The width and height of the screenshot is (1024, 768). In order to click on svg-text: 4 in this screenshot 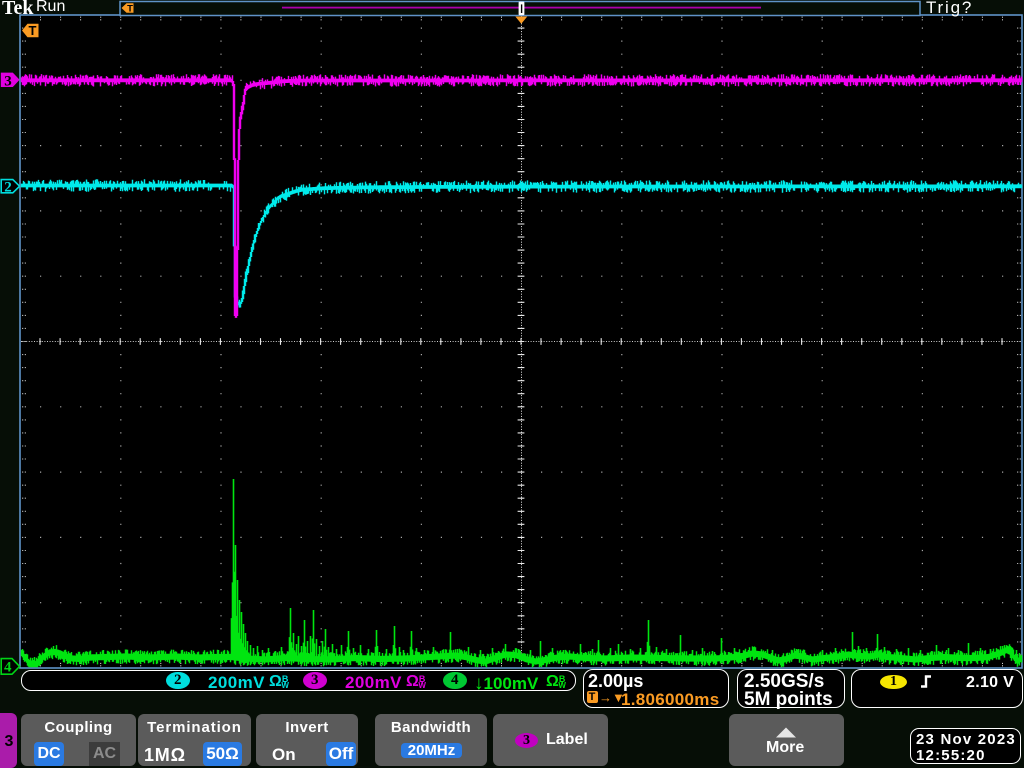, I will do `click(8, 668)`.